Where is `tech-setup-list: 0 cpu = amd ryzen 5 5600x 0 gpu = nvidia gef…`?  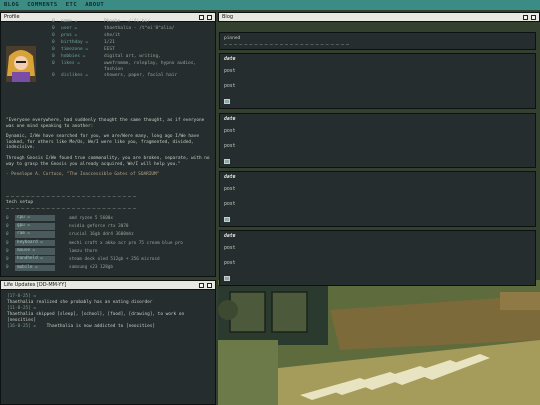 tech-setup-list: 0 cpu = amd ryzen 5 5600x 0 gpu = nvidia gef… is located at coordinates (106, 243).